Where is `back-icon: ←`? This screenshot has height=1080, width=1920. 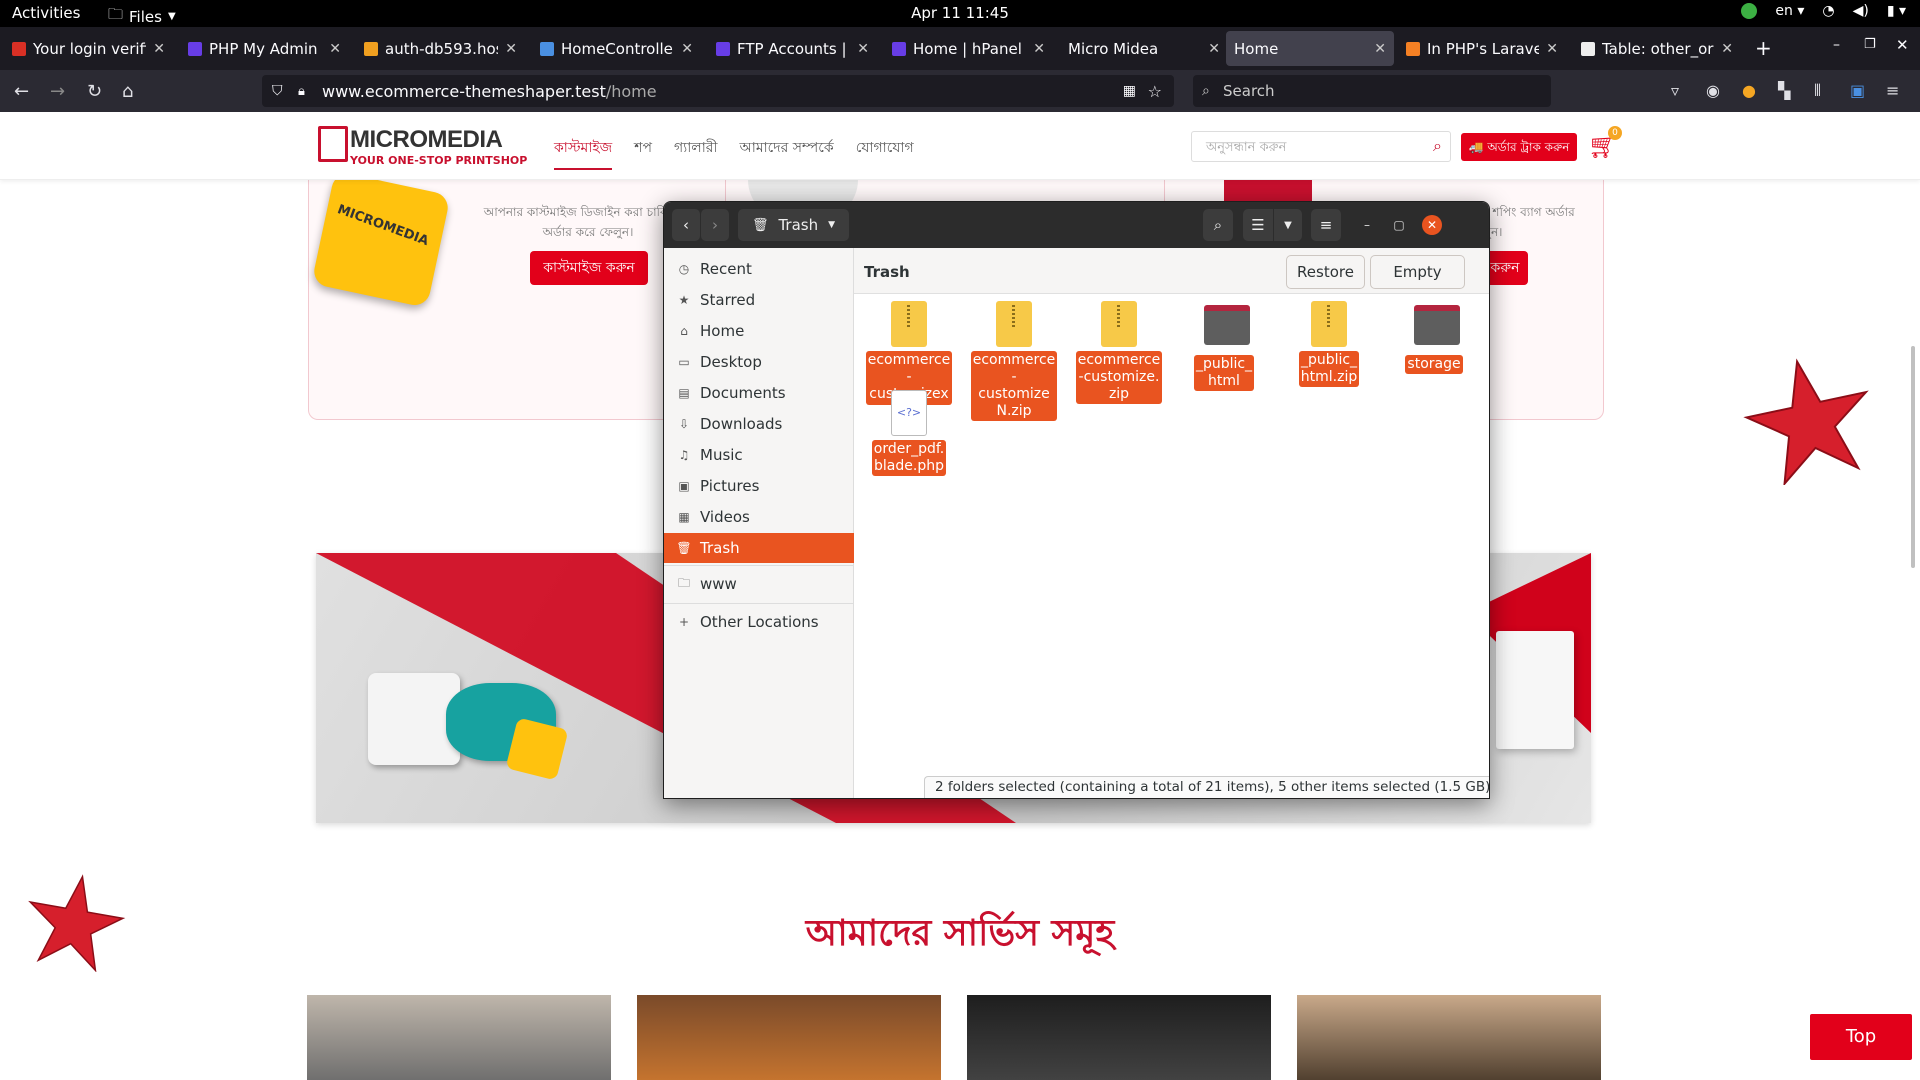
back-icon: ← is located at coordinates (21, 91).